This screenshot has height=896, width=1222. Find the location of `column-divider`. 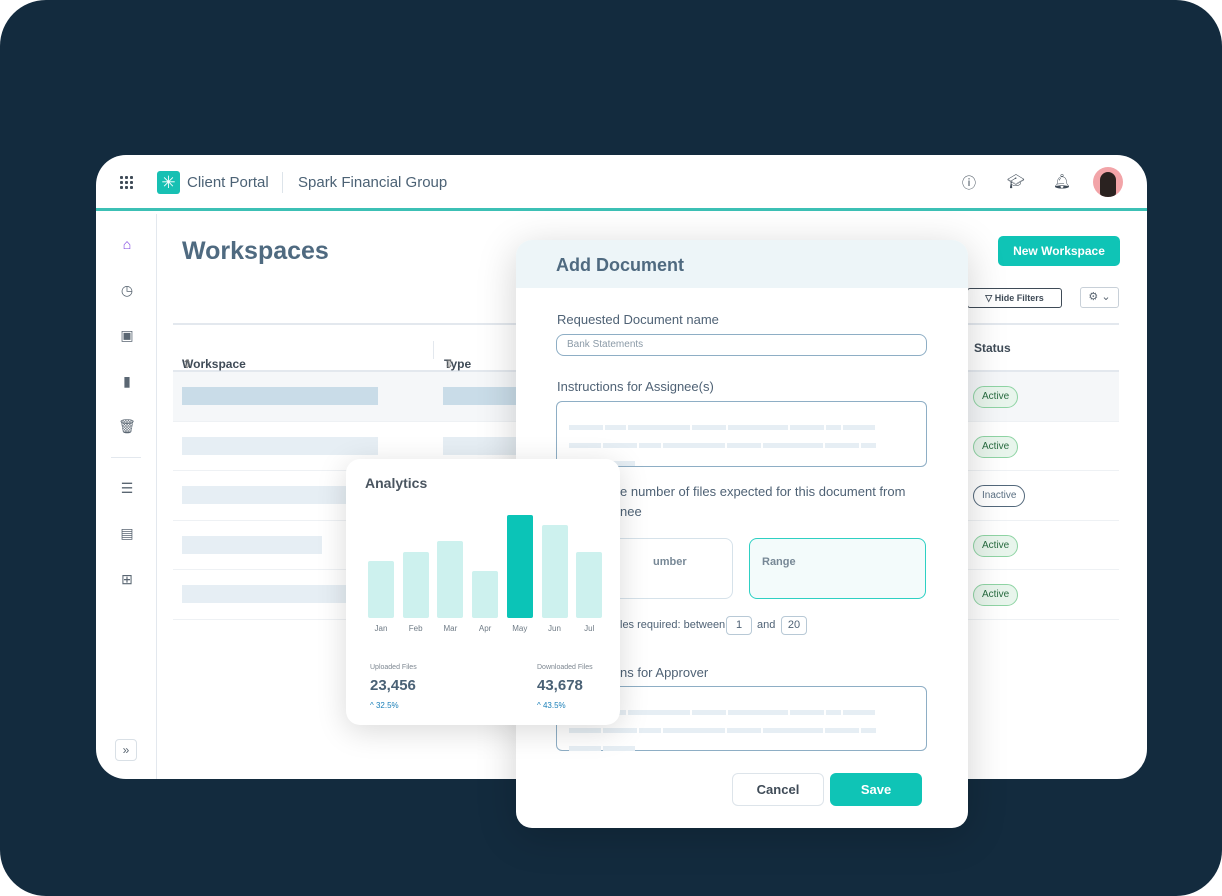

column-divider is located at coordinates (433, 350).